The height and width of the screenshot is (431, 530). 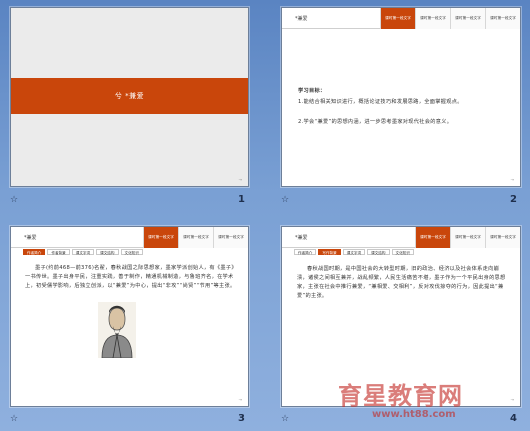 What do you see at coordinates (329, 252) in the screenshot?
I see `sub-tab: 写作背景` at bounding box center [329, 252].